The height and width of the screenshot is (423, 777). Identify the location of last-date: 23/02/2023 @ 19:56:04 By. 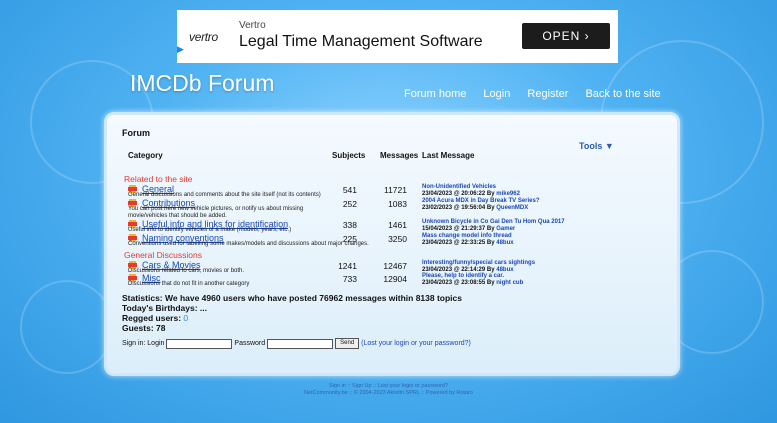
(458, 208).